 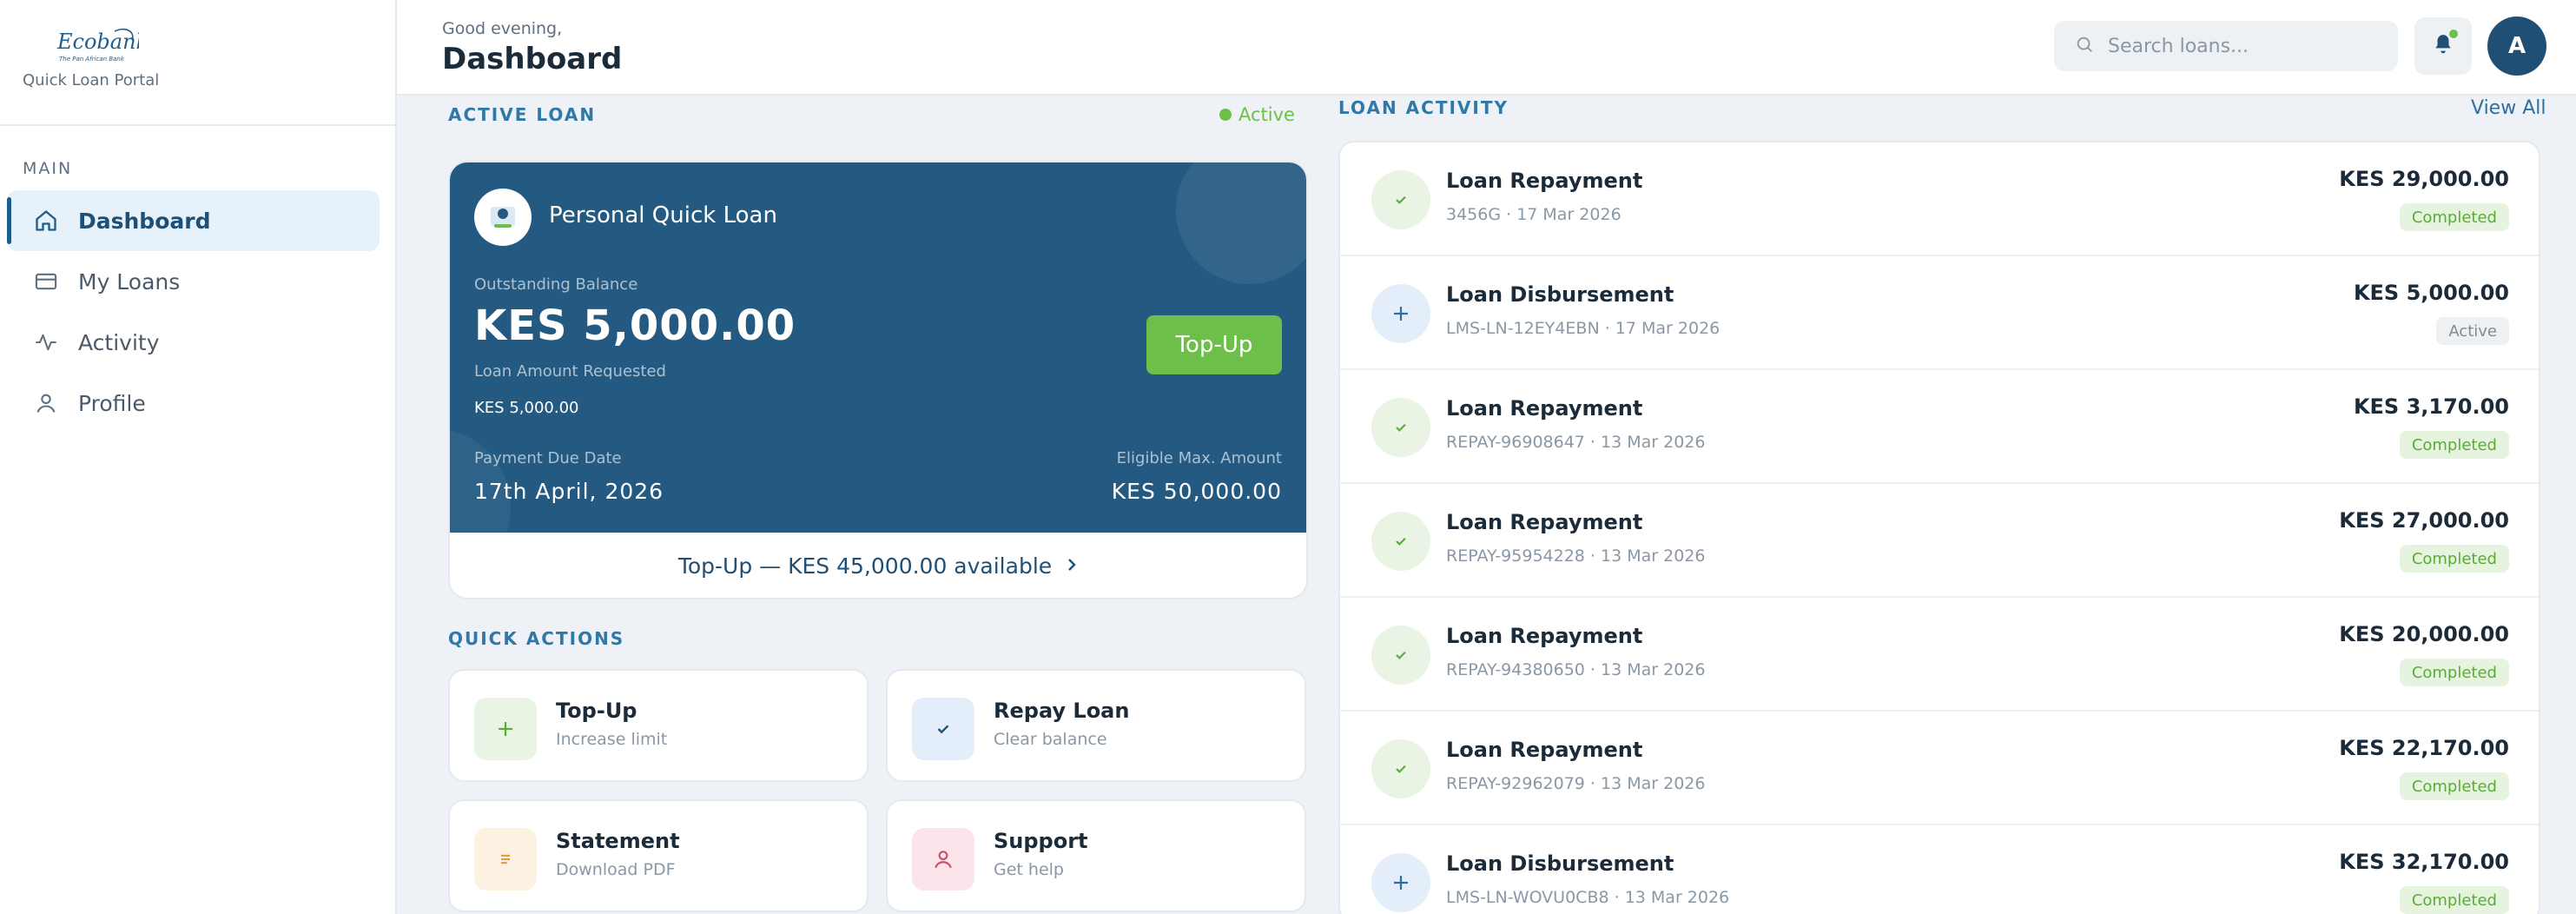 I want to click on top-up-button: Top-Up, so click(x=1214, y=344).